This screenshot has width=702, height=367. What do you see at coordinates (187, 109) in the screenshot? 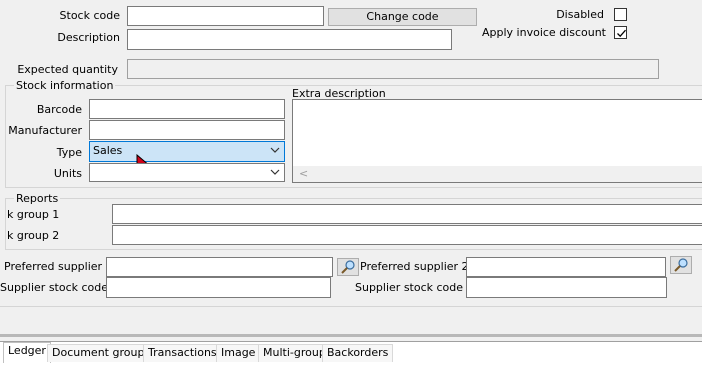
I see `barcode-input` at bounding box center [187, 109].